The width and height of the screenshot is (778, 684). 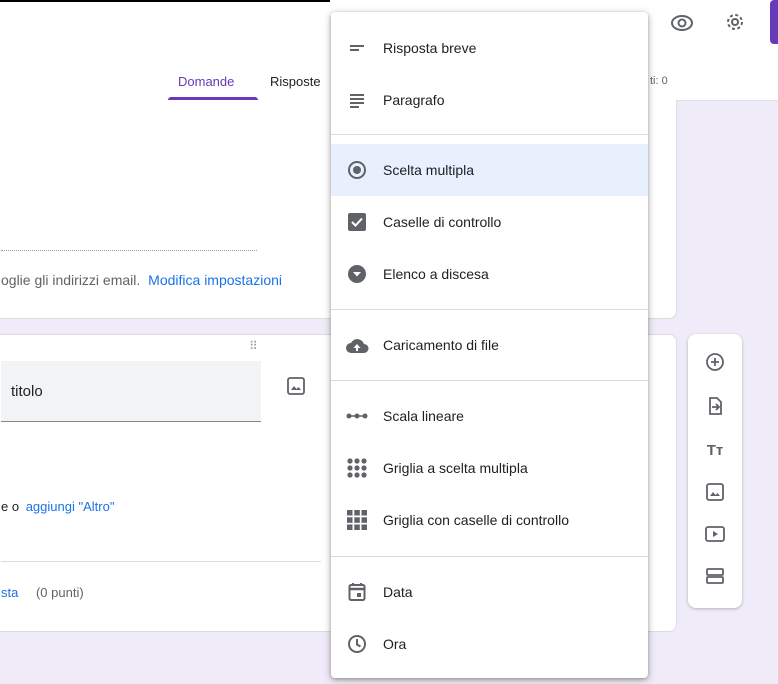 What do you see at coordinates (735, 24) in the screenshot?
I see `settings-gear-icon` at bounding box center [735, 24].